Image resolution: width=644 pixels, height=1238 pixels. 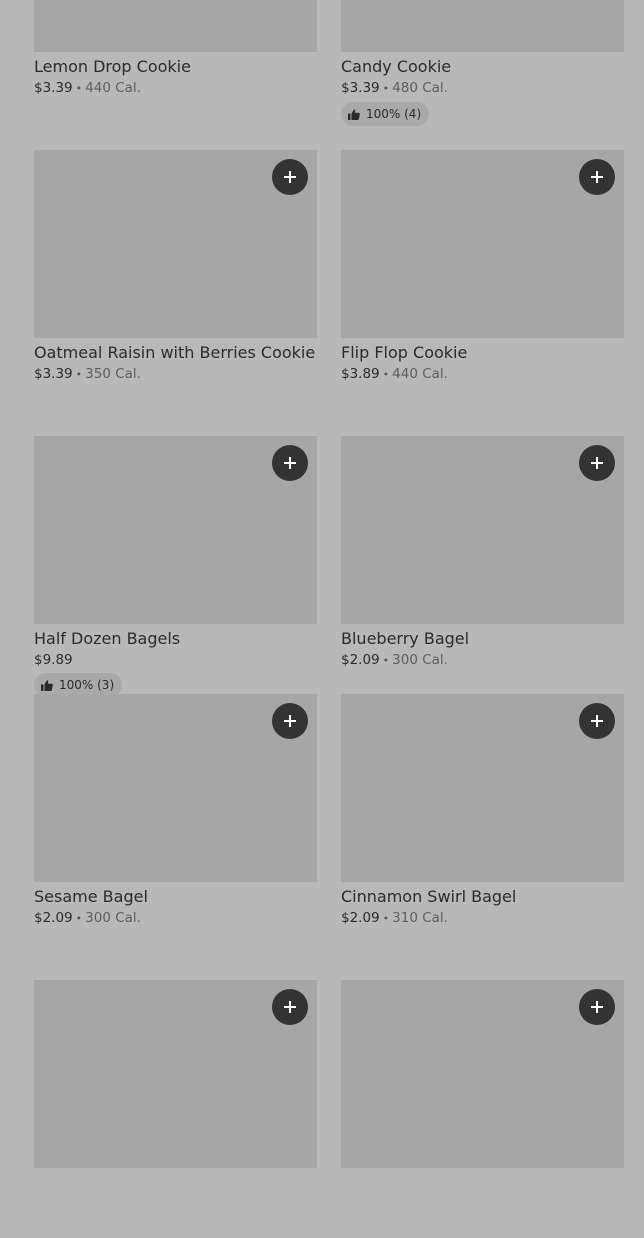 What do you see at coordinates (113, 374) in the screenshot?
I see `item-calories: 350 Cal.` at bounding box center [113, 374].